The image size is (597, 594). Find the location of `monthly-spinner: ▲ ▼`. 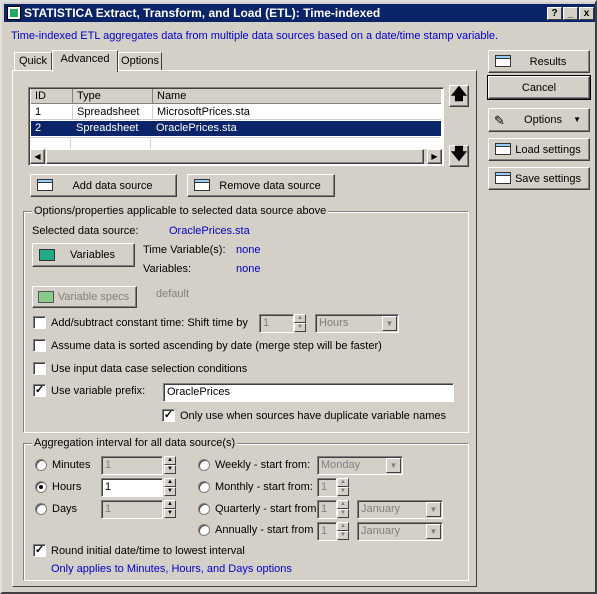

monthly-spinner: ▲ ▼ is located at coordinates (343, 487).